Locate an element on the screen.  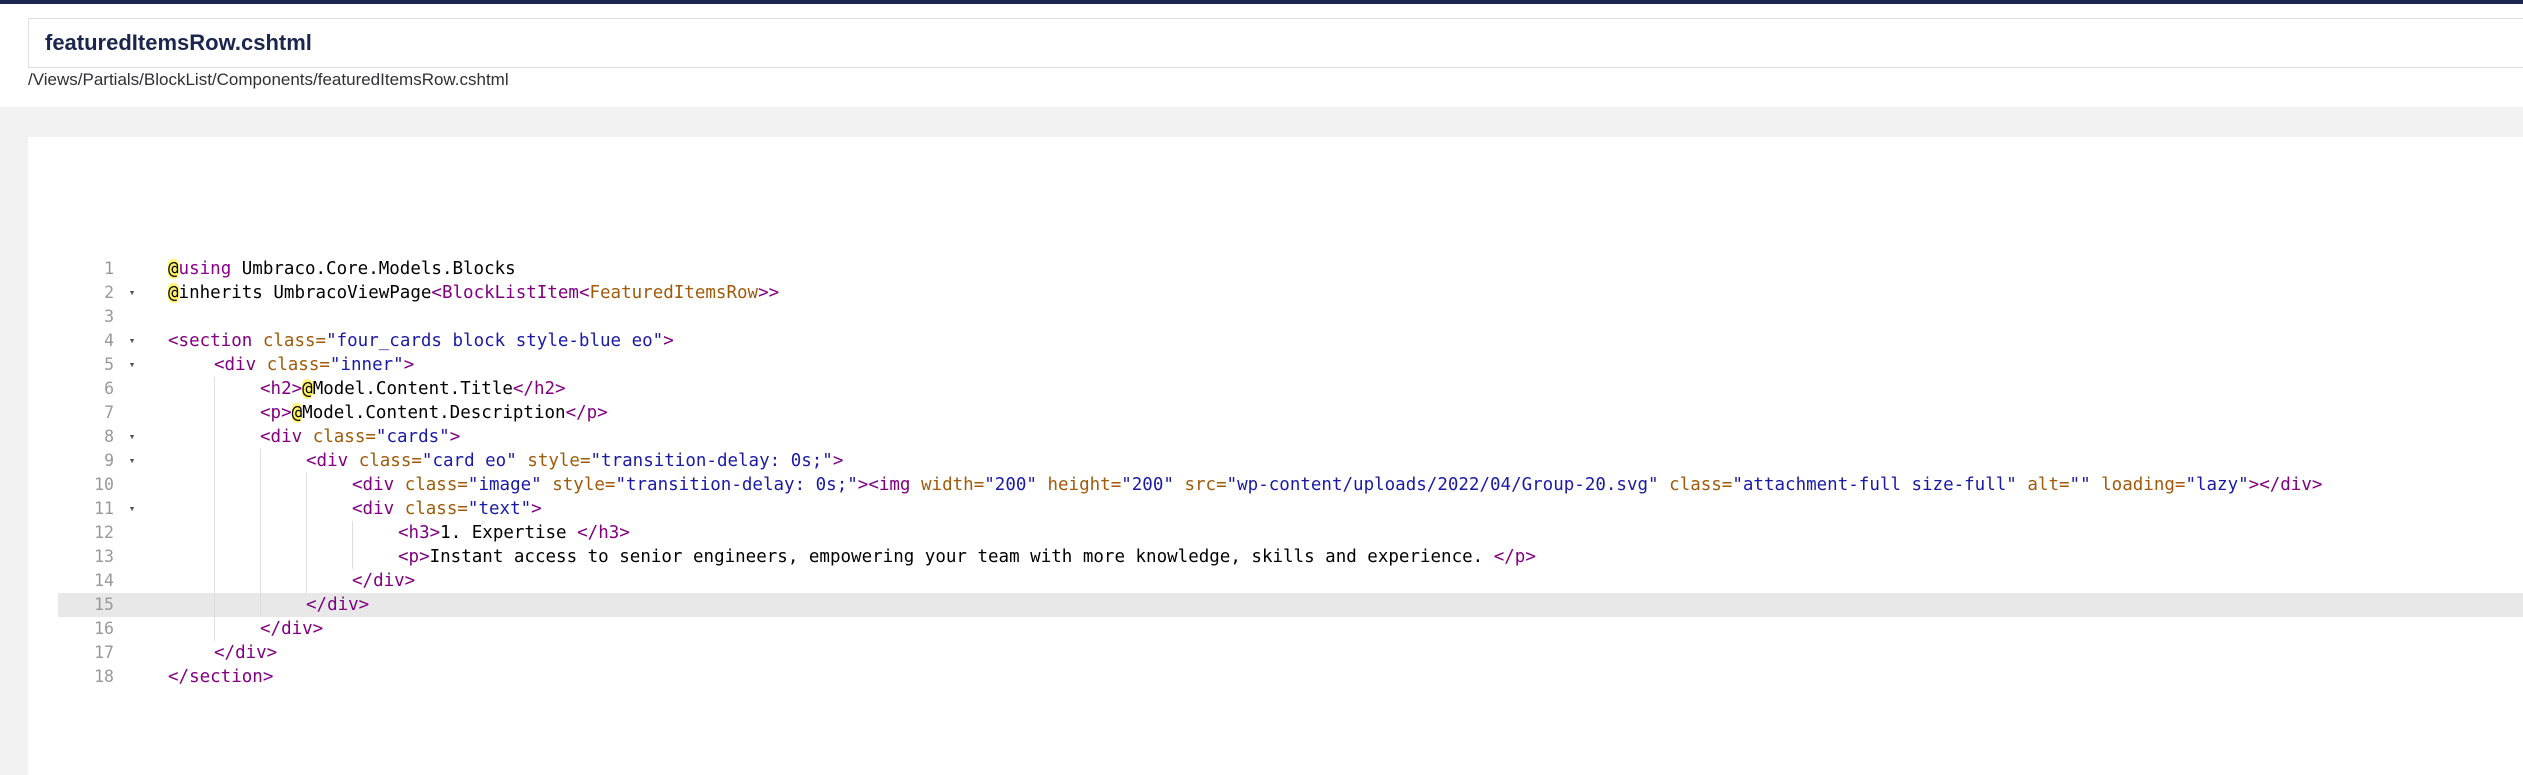
code-string: "card eo" is located at coordinates (469, 461).